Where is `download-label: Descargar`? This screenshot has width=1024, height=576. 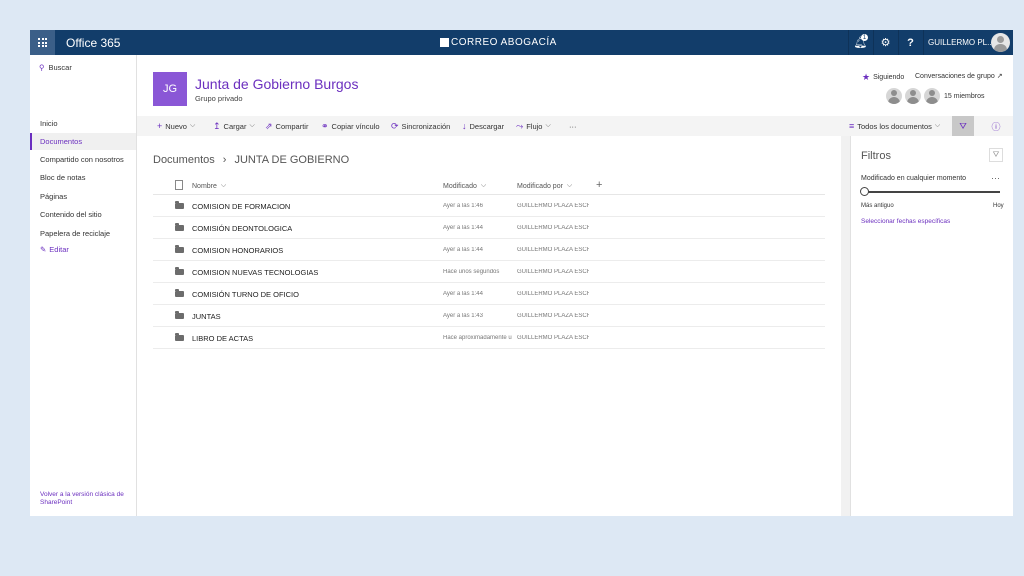
download-label: Descargar is located at coordinates (487, 126).